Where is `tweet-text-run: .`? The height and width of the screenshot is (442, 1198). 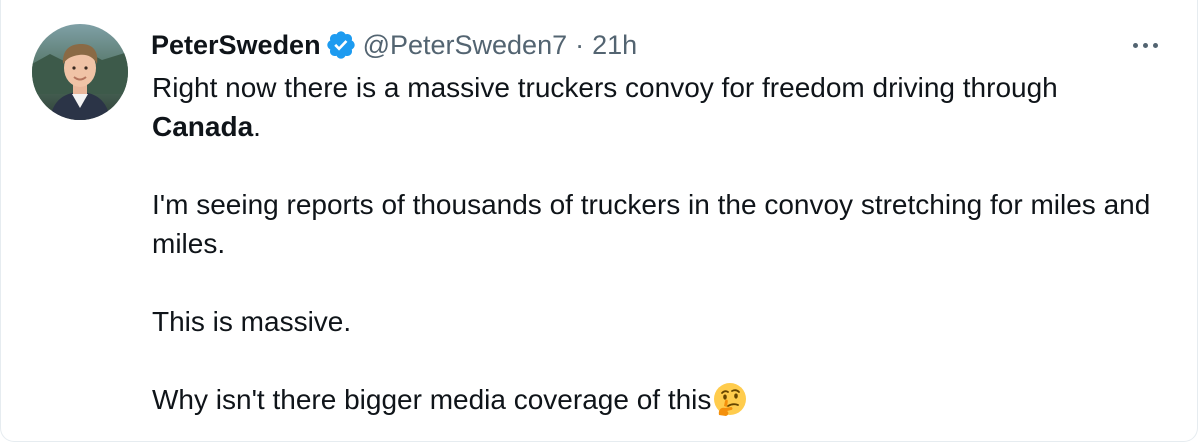 tweet-text-run: . is located at coordinates (257, 126).